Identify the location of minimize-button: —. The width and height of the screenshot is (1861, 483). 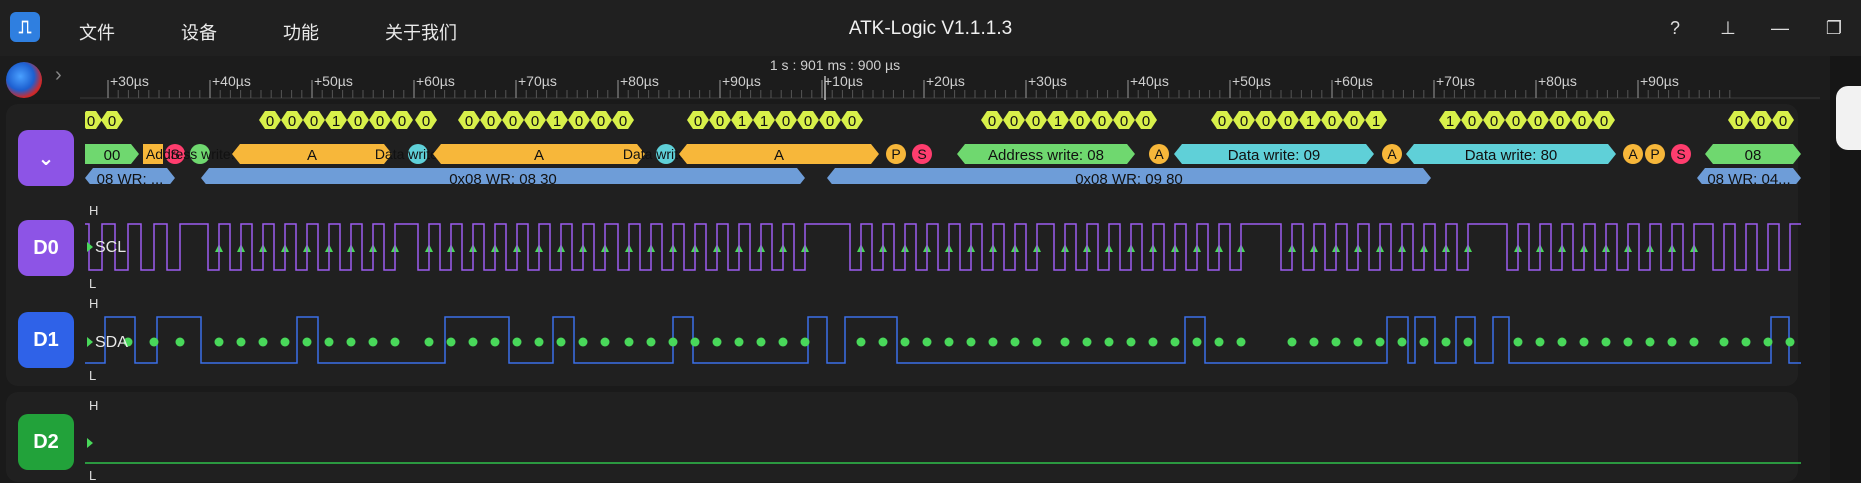
(1780, 28).